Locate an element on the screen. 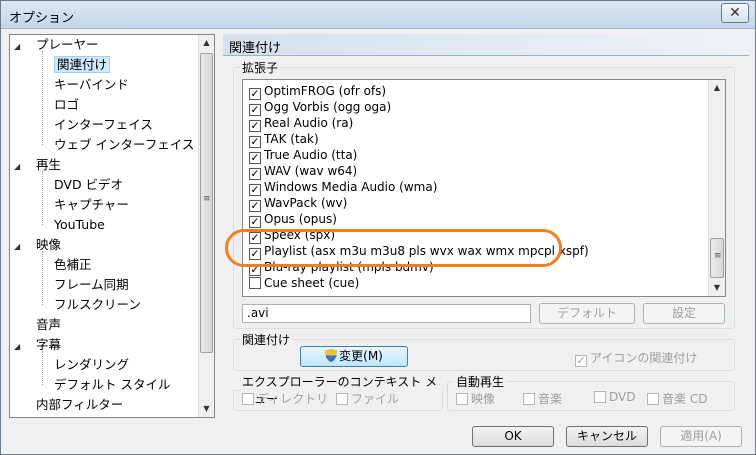  tree-item-label: ウェブ インターフェイス is located at coordinates (124, 144).